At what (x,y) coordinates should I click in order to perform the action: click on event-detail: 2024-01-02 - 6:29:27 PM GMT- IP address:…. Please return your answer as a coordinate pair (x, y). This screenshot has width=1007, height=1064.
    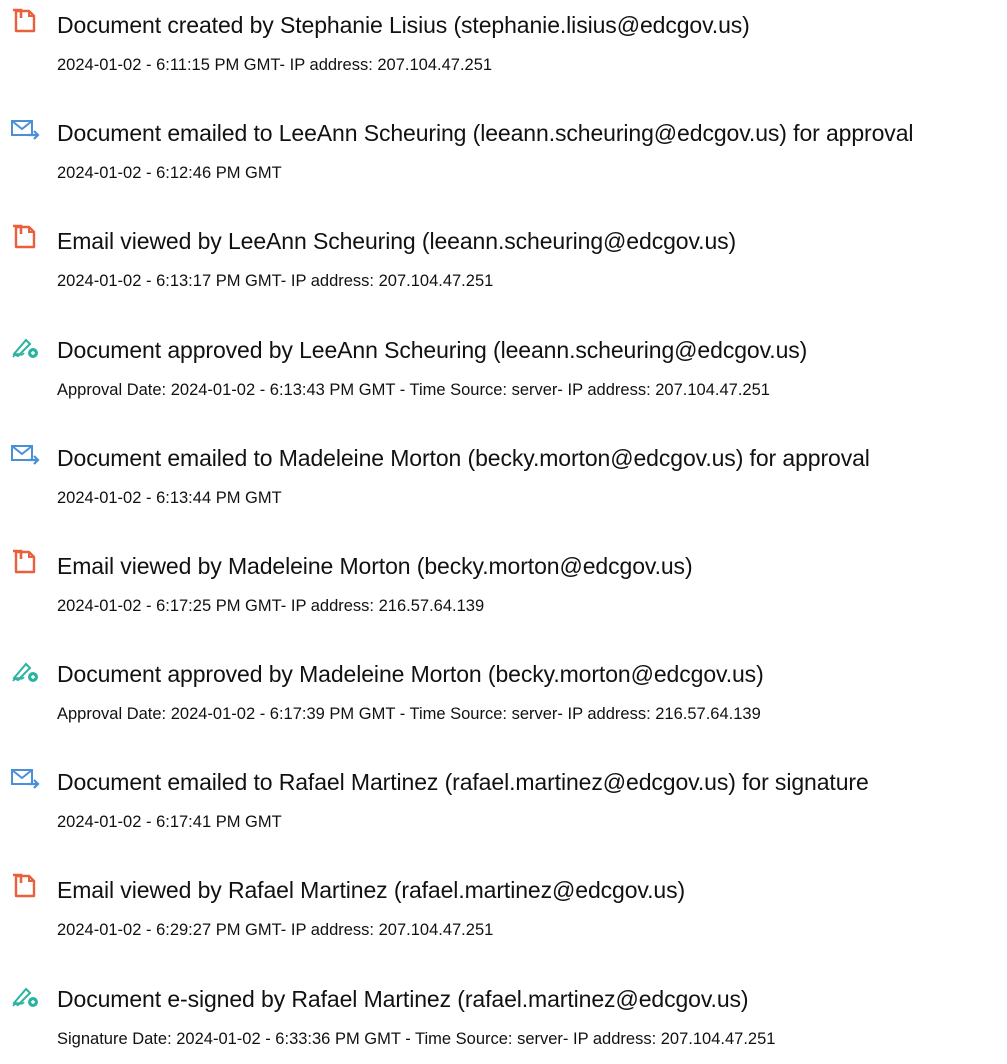
    Looking at the image, I should click on (275, 930).